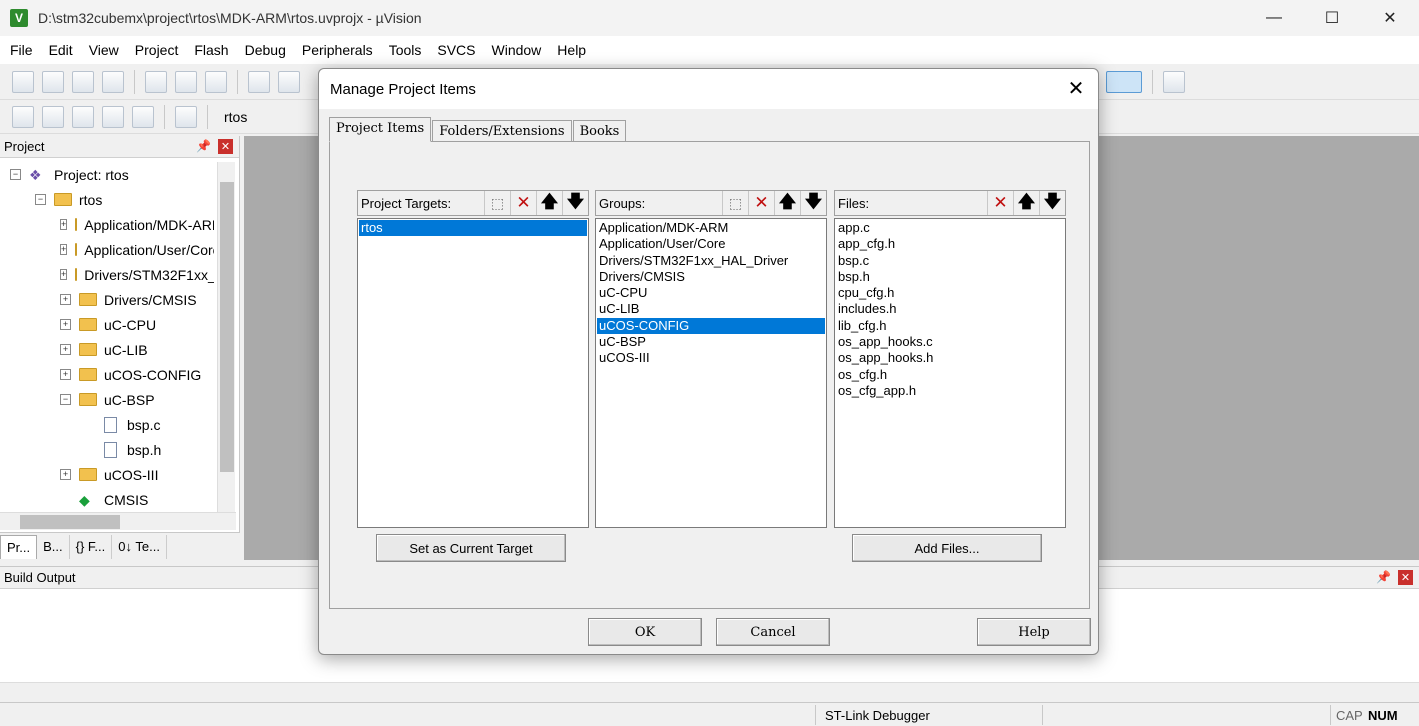 This screenshot has height=726, width=1419. Describe the element at coordinates (107, 249) in the screenshot. I see `tree-item: + Application/User/Core` at that location.